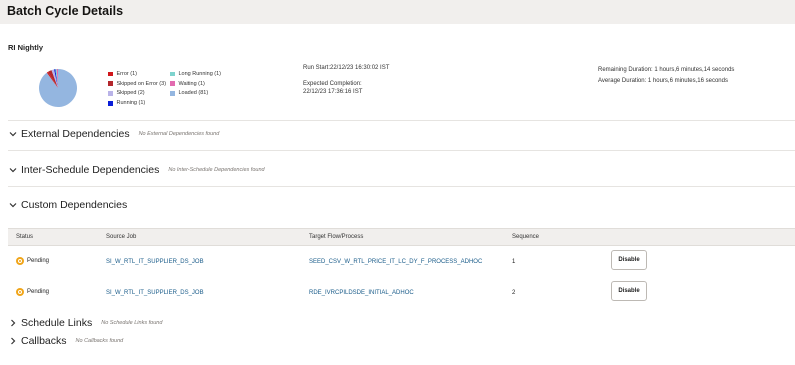 This screenshot has width=795, height=365. Describe the element at coordinates (90, 170) in the screenshot. I see `section-label: Inter-Schedule Dependencies` at that location.